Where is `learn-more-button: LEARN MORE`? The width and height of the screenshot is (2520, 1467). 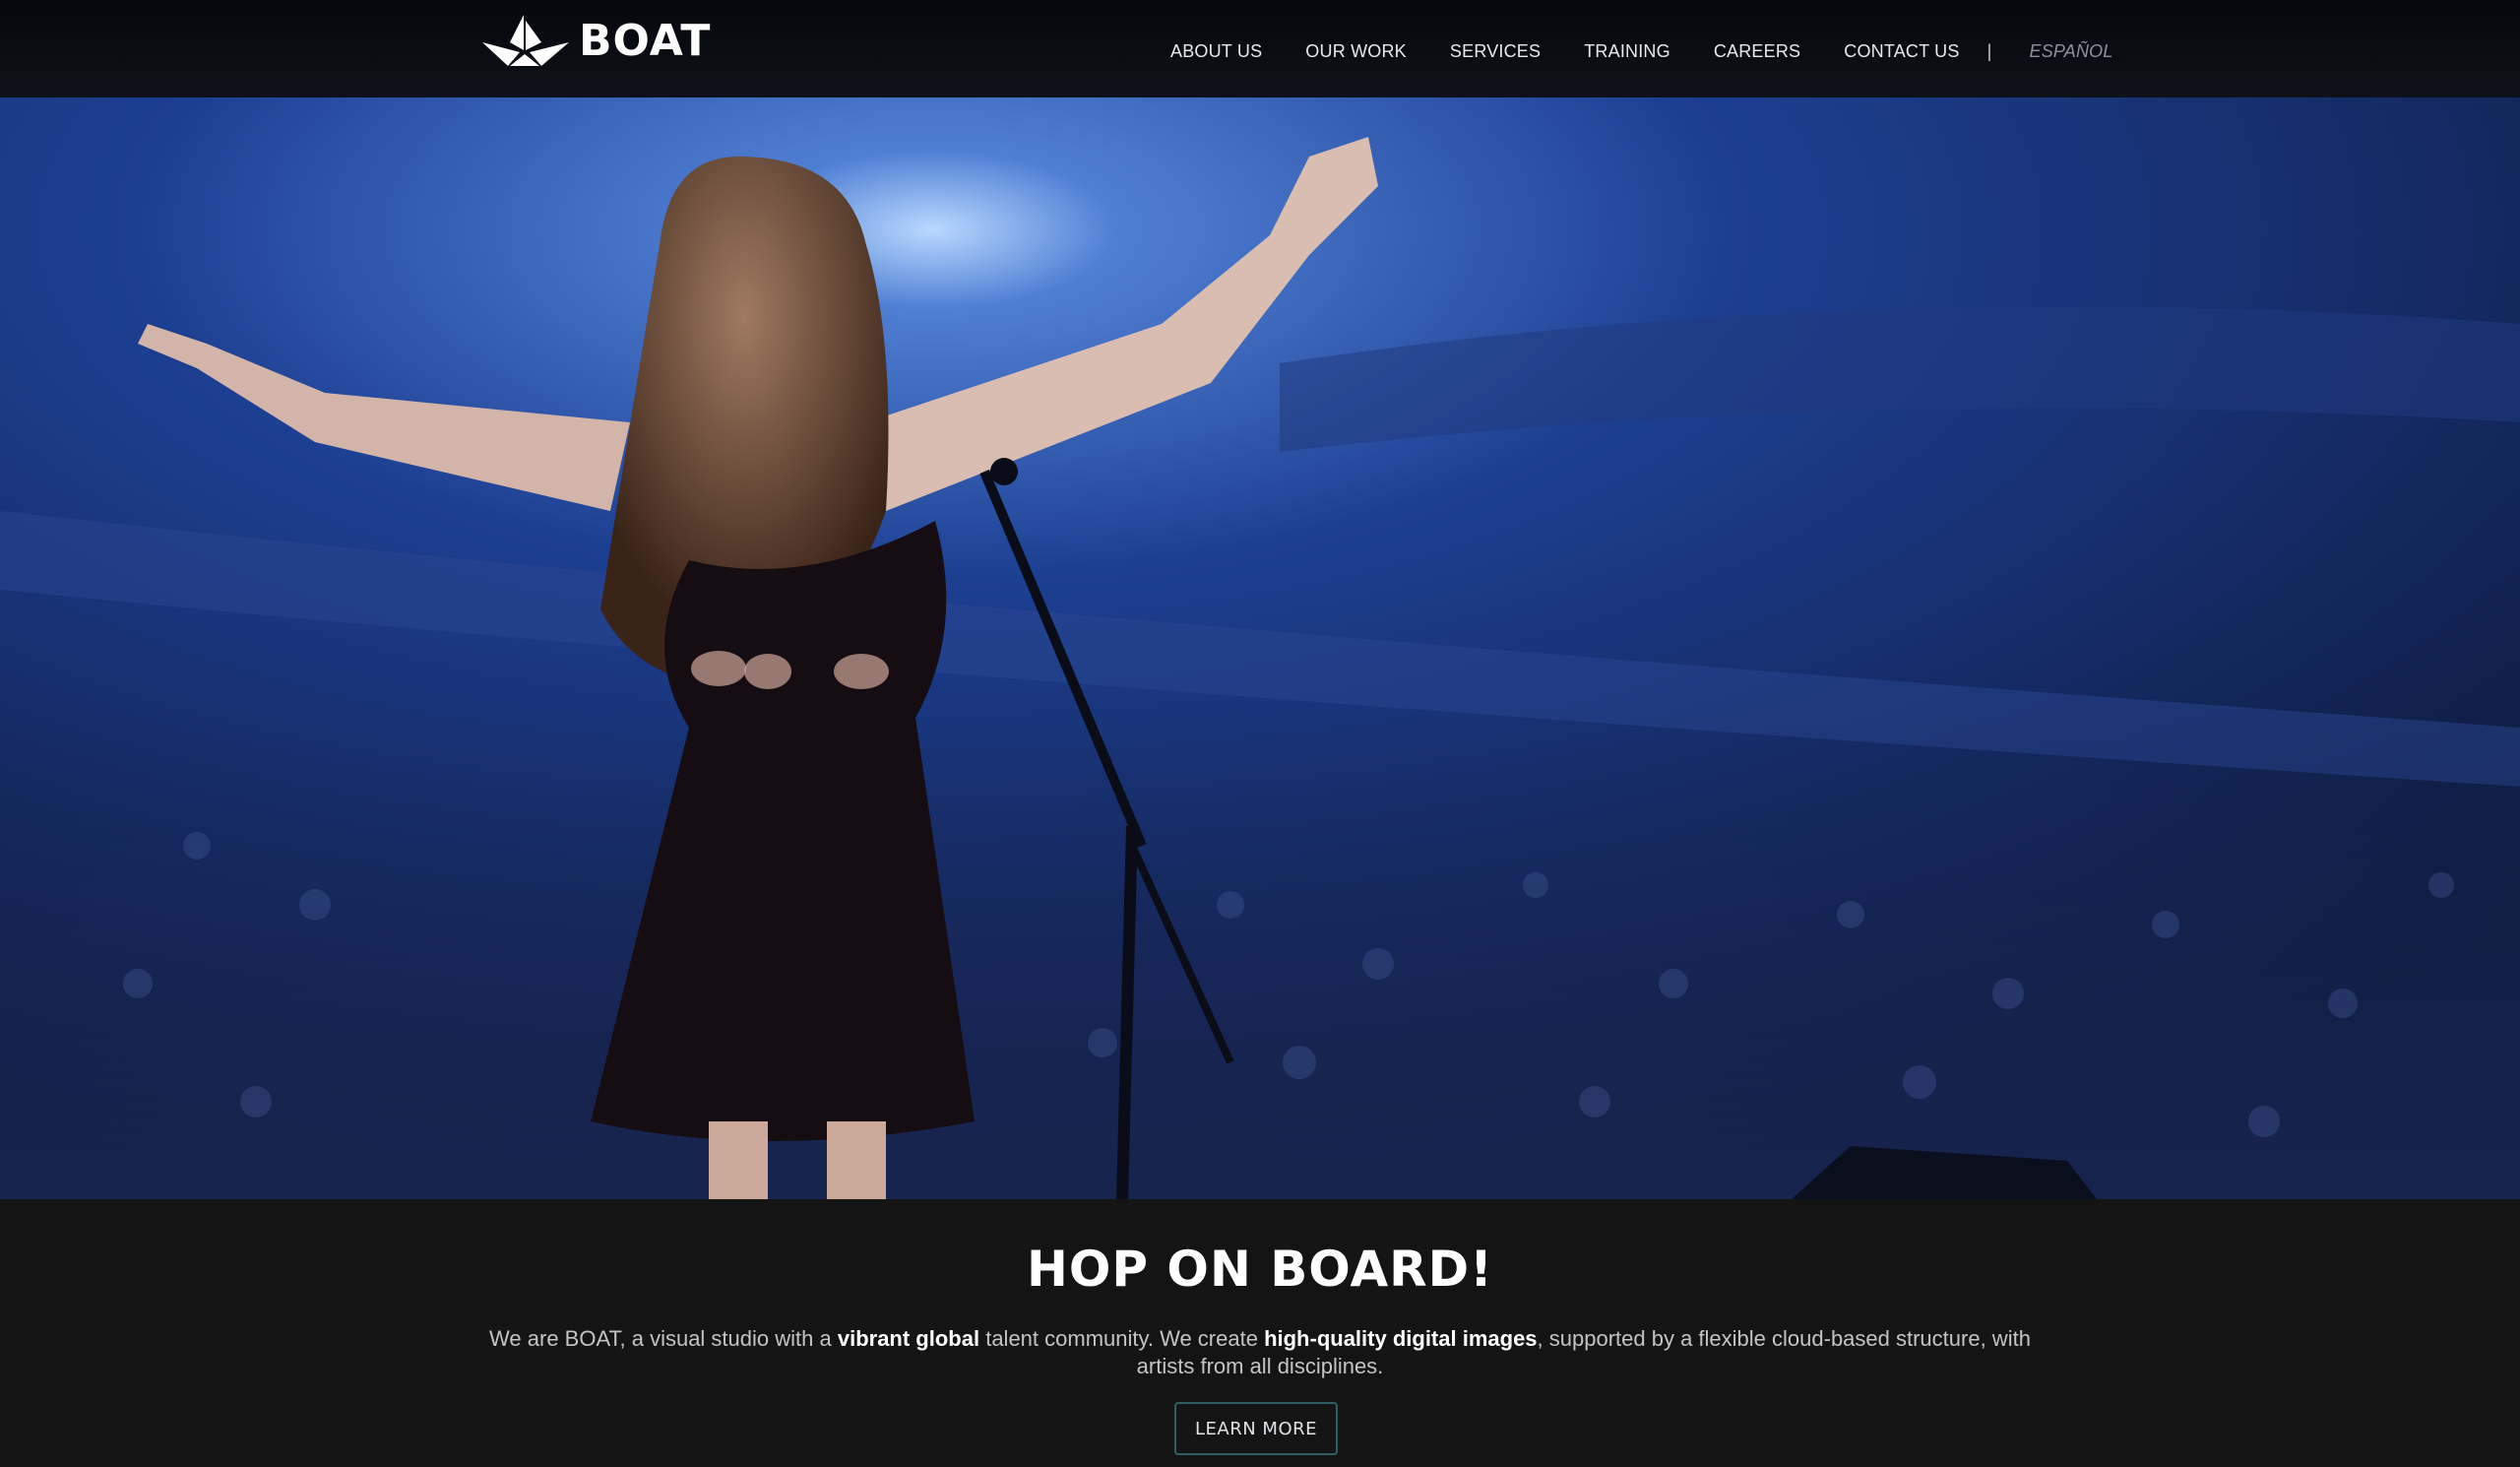
learn-more-button: LEARN MORE is located at coordinates (1256, 1428).